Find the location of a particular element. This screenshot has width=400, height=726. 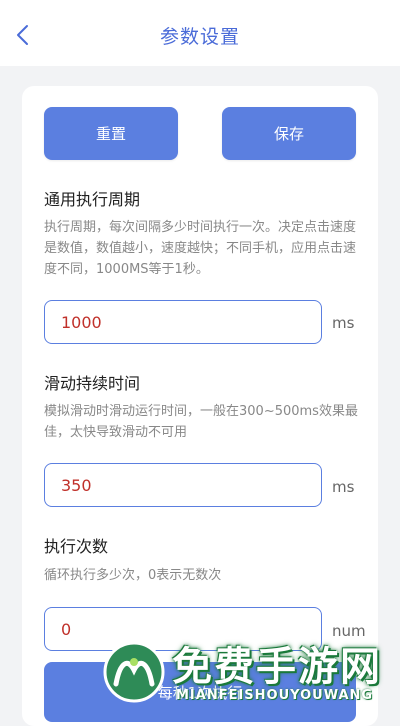

save-button: 保存 is located at coordinates (289, 133).